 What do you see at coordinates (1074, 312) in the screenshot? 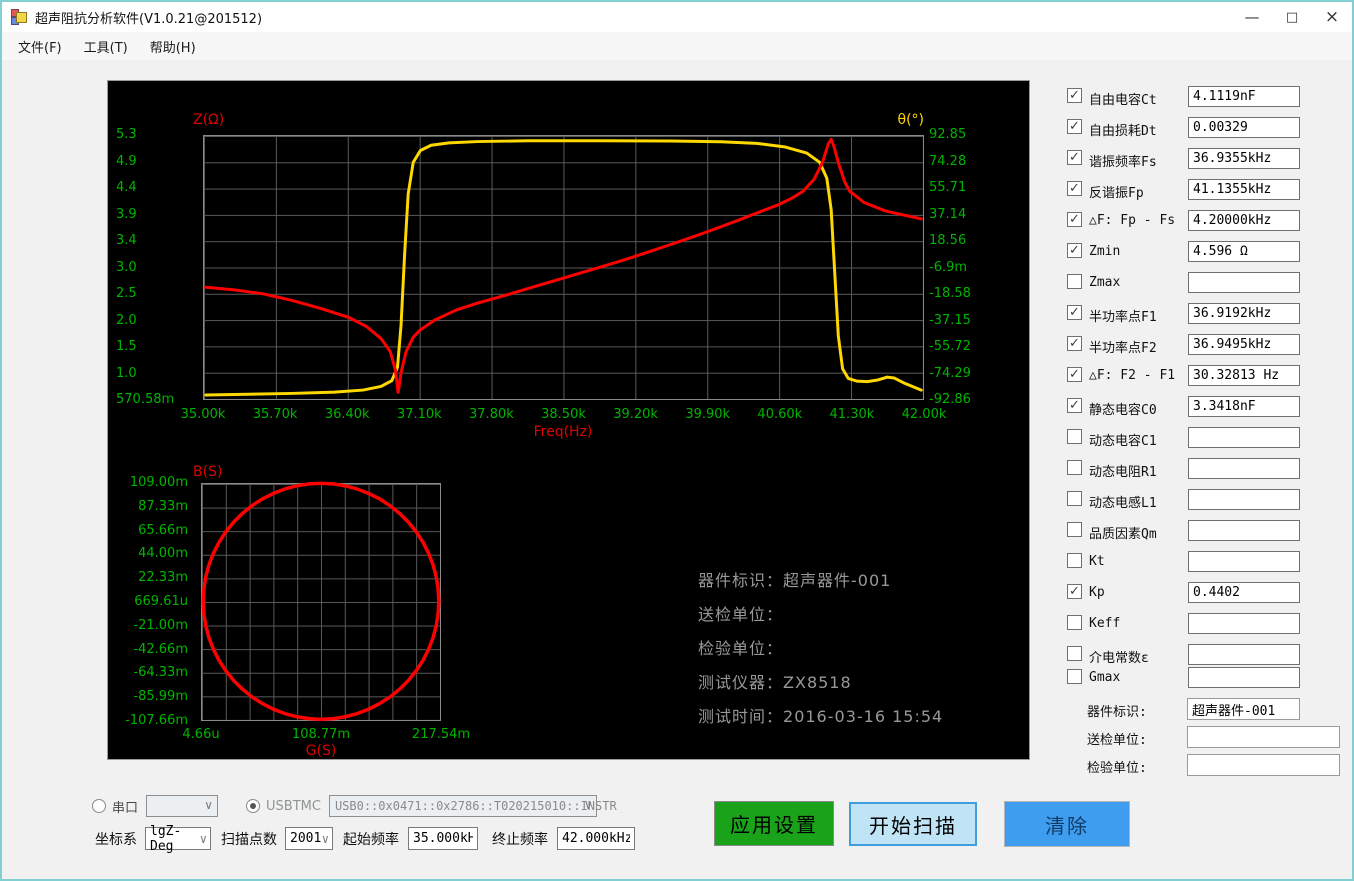
I see `result-checkbox-7: ✓` at bounding box center [1074, 312].